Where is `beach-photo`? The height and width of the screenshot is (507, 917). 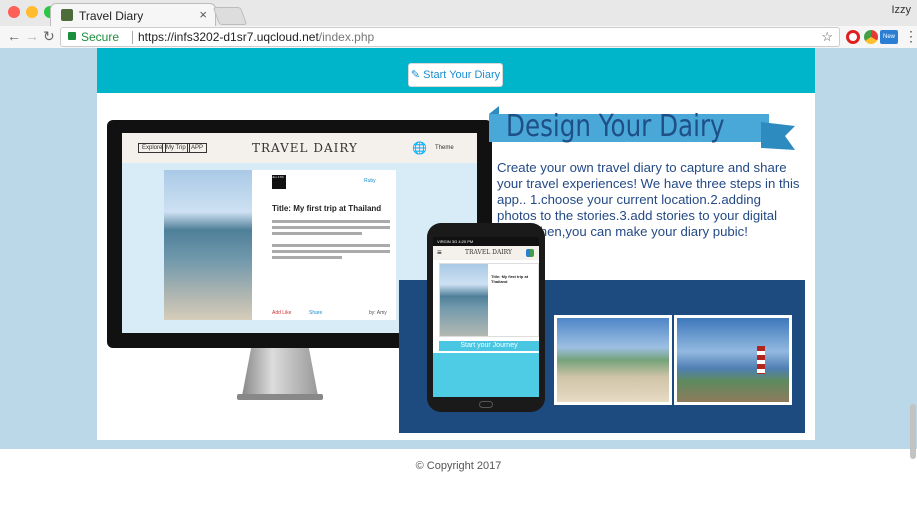 beach-photo is located at coordinates (208, 245).